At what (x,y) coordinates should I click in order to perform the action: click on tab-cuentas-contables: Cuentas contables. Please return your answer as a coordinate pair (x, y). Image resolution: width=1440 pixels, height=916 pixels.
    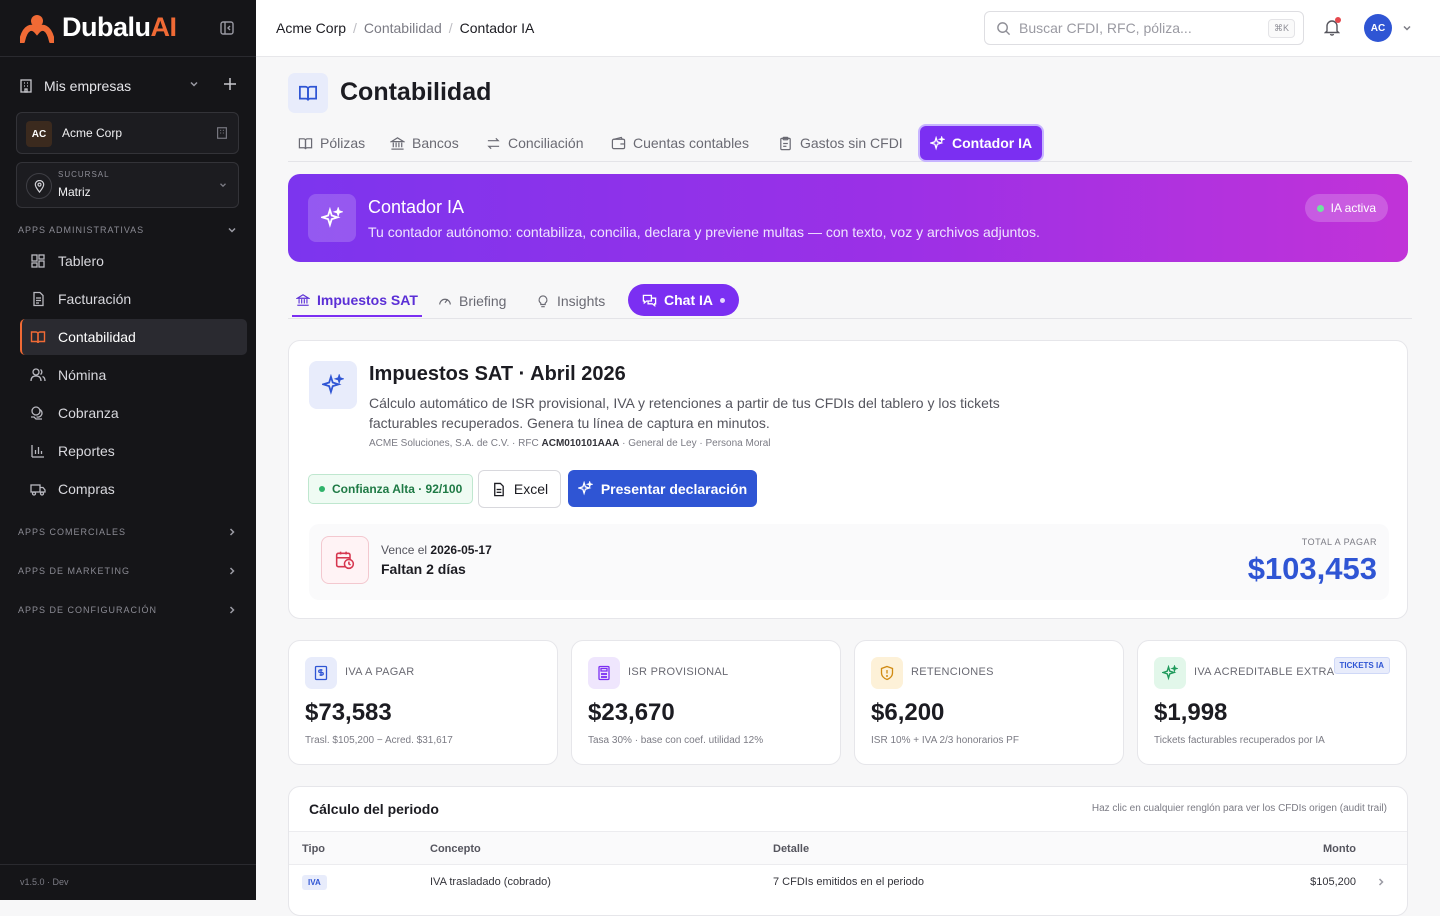
    Looking at the image, I should click on (680, 143).